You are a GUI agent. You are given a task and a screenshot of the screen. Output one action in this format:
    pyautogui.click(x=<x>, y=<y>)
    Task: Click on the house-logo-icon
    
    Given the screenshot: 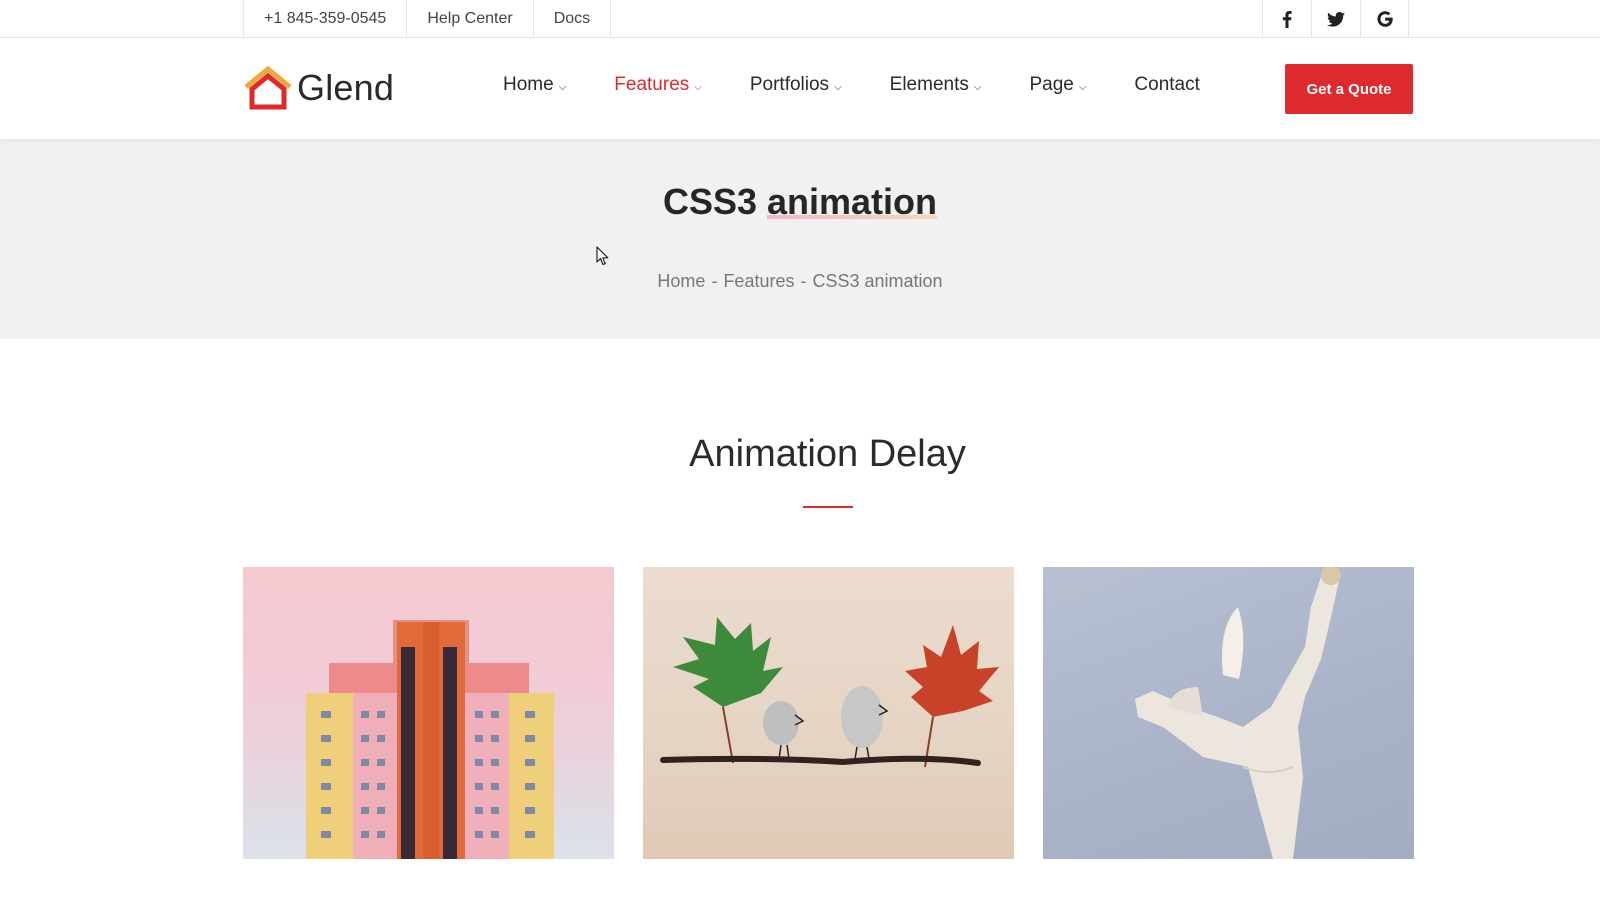 What is the action you would take?
    pyautogui.click(x=268, y=88)
    